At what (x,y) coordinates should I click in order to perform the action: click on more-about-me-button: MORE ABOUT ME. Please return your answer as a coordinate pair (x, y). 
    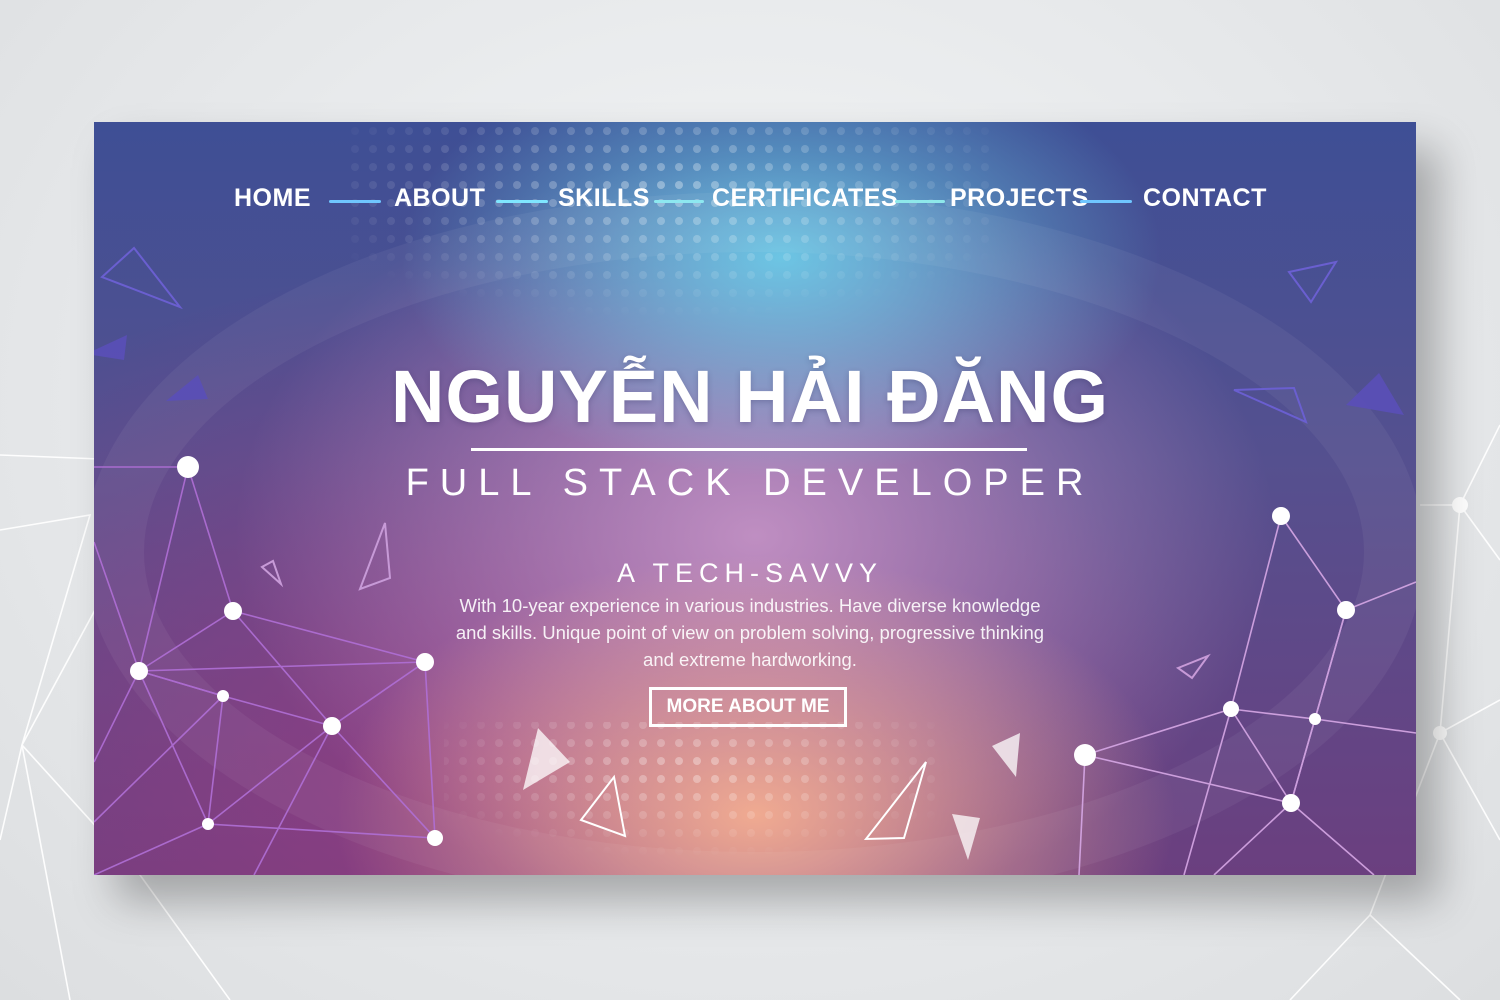
    Looking at the image, I should click on (748, 707).